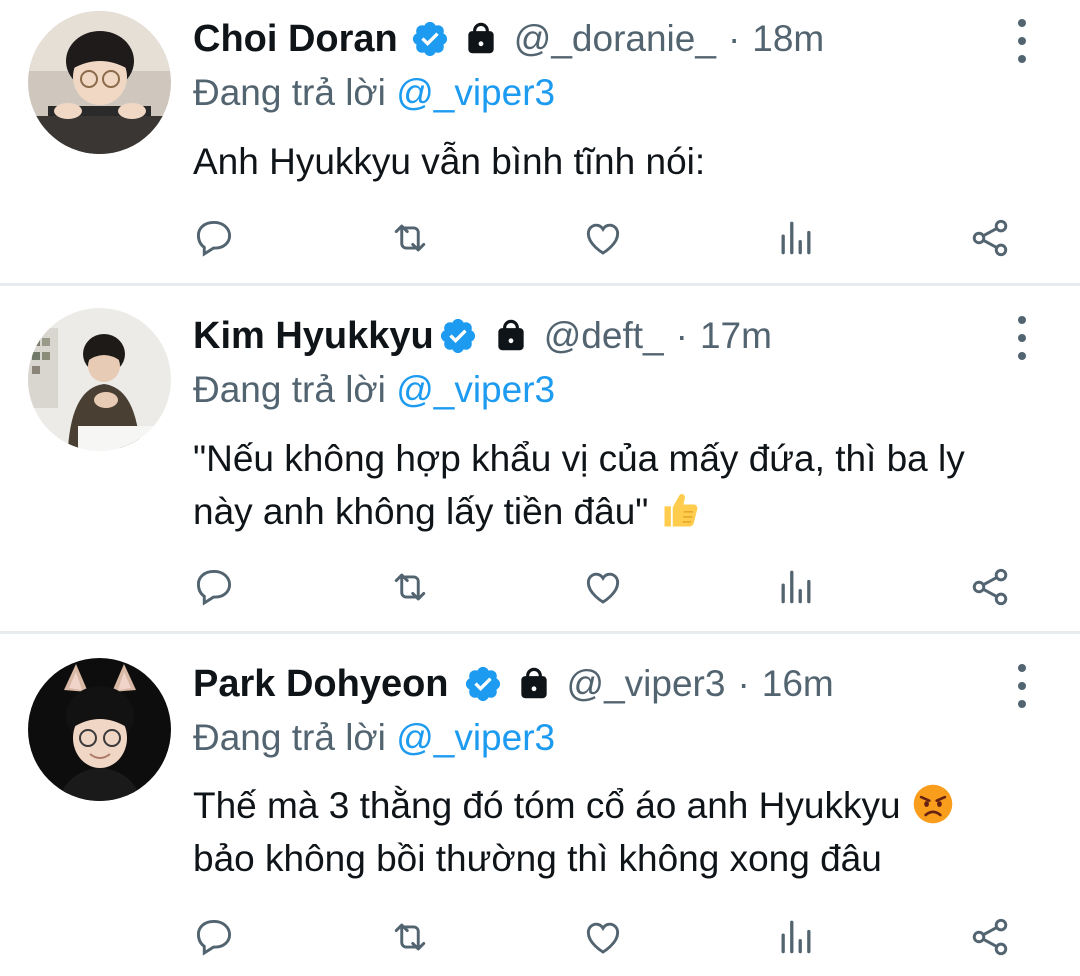 This screenshot has height=976, width=1080. Describe the element at coordinates (449, 161) in the screenshot. I see `tweet-text-line: Anh Hyukkyu vẫn bình tĩnh nói:` at that location.